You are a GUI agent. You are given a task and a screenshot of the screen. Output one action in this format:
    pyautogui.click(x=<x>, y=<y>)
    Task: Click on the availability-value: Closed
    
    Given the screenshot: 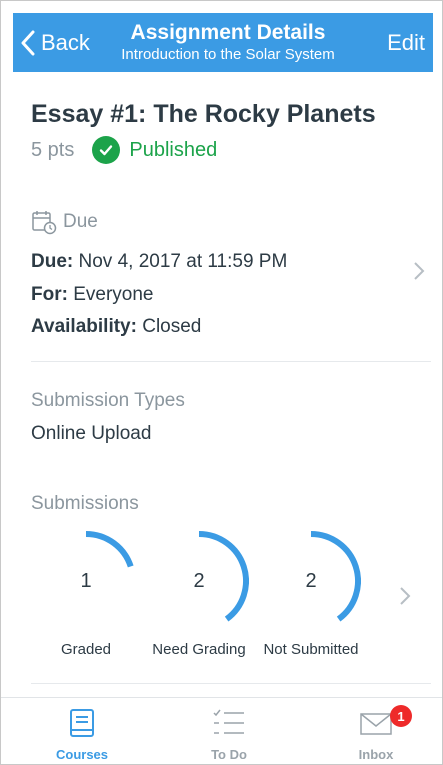 What is the action you would take?
    pyautogui.click(x=172, y=326)
    